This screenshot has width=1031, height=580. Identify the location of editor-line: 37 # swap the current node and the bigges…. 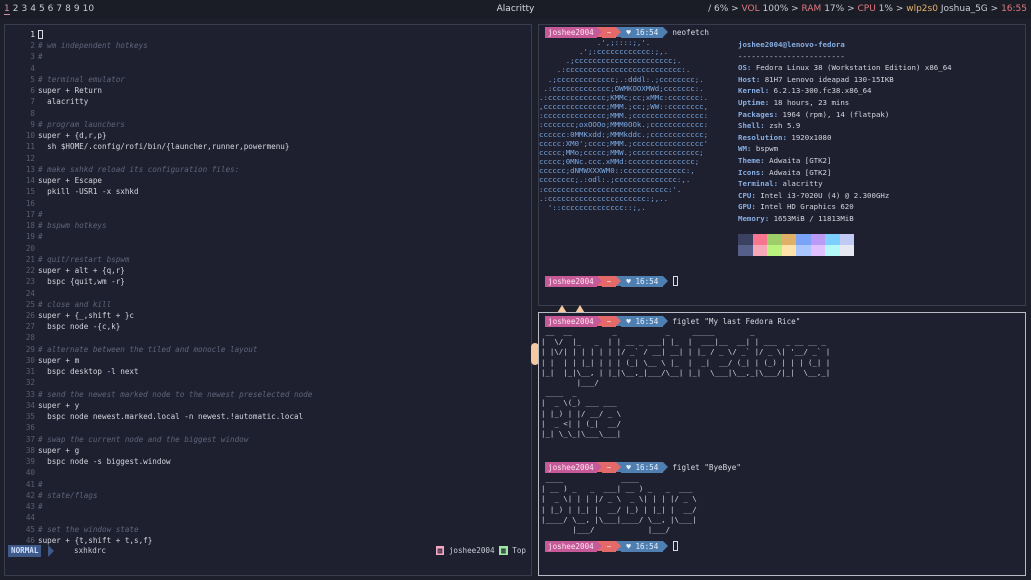
(265, 439).